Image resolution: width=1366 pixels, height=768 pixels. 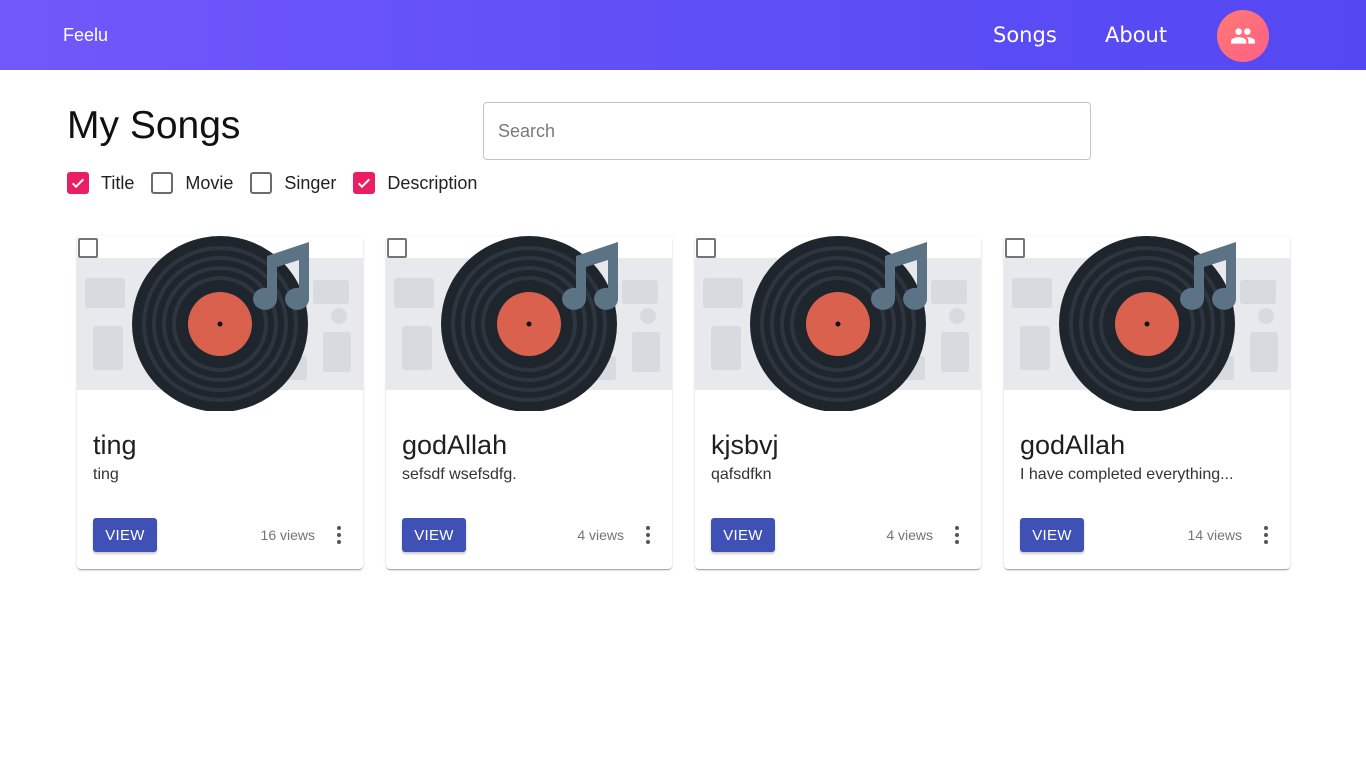 I want to click on search-field, so click(x=787, y=131).